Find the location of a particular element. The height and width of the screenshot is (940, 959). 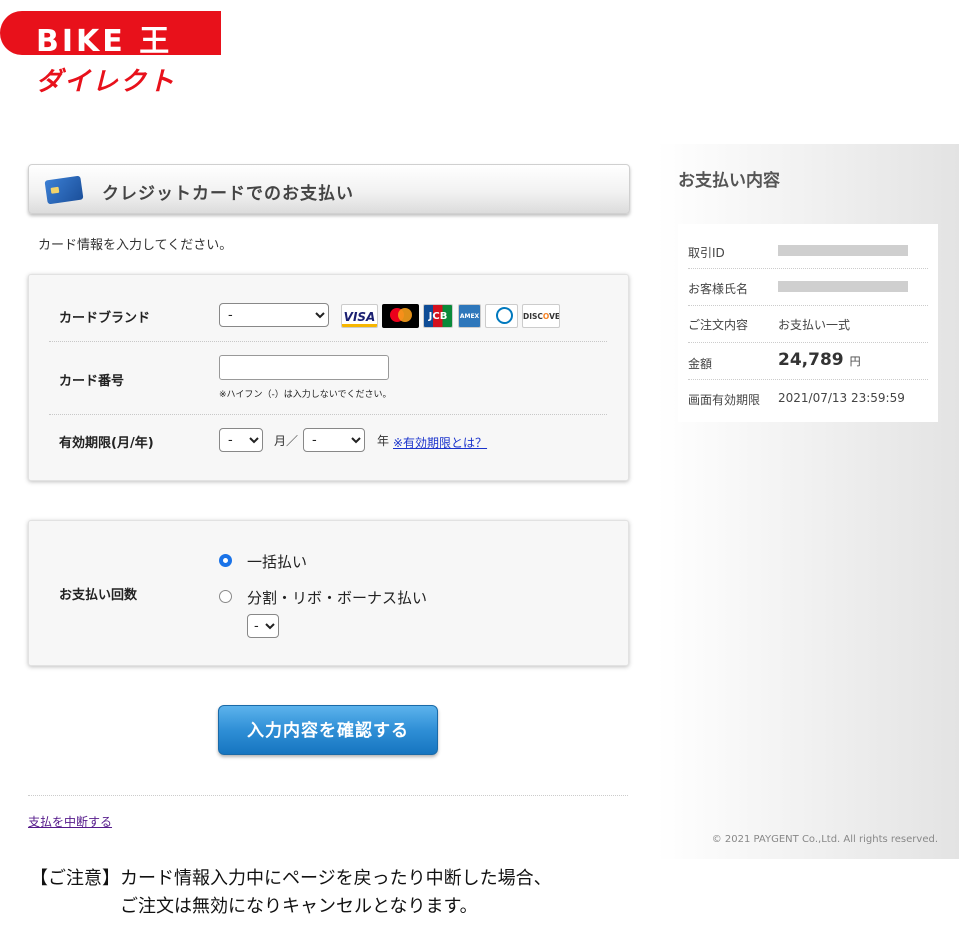

logo-sub-text: ダイレクト is located at coordinates (106, 82).